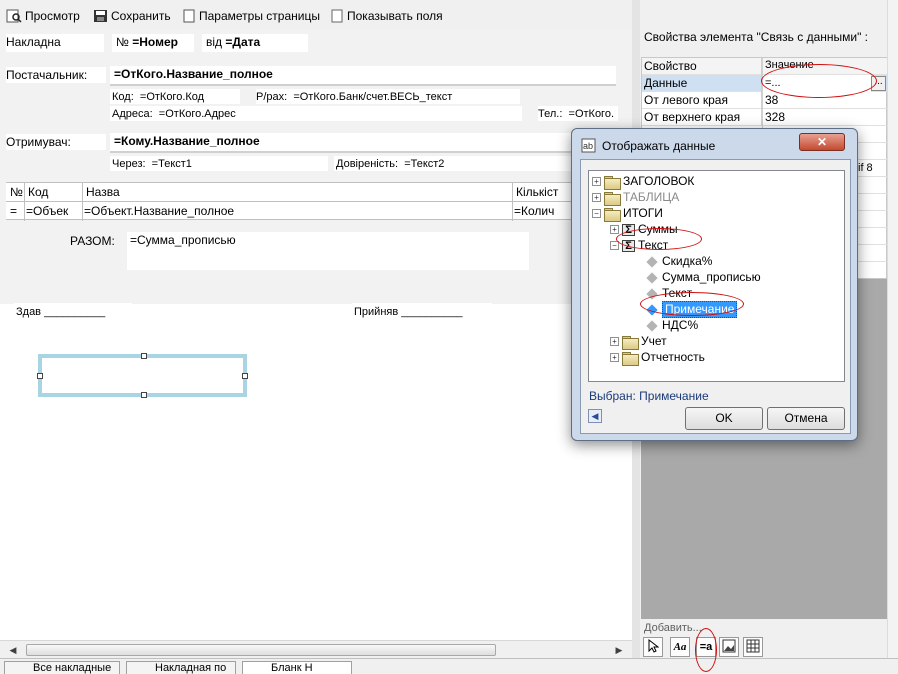  Describe the element at coordinates (214, 42) in the screenshot. I see `date-label: від` at that location.